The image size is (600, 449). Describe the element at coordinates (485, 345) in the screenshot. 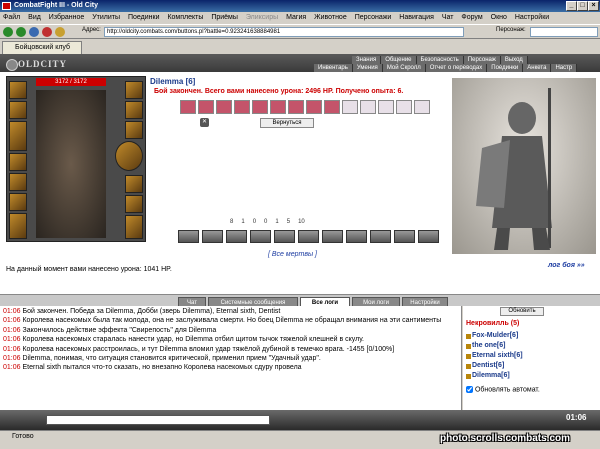

I see `player-entry: the one[6]` at that location.